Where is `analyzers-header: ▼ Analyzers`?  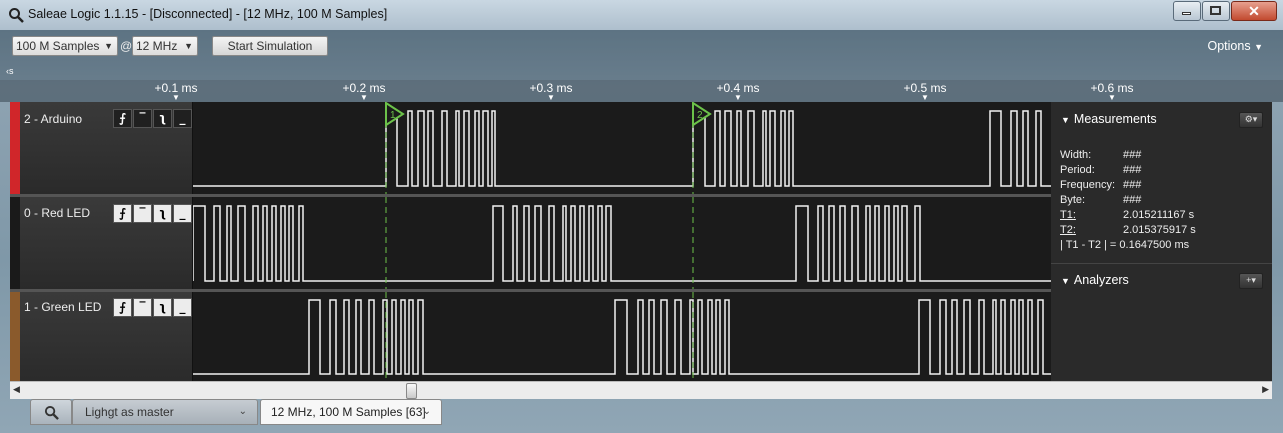 analyzers-header: ▼ Analyzers is located at coordinates (1095, 280).